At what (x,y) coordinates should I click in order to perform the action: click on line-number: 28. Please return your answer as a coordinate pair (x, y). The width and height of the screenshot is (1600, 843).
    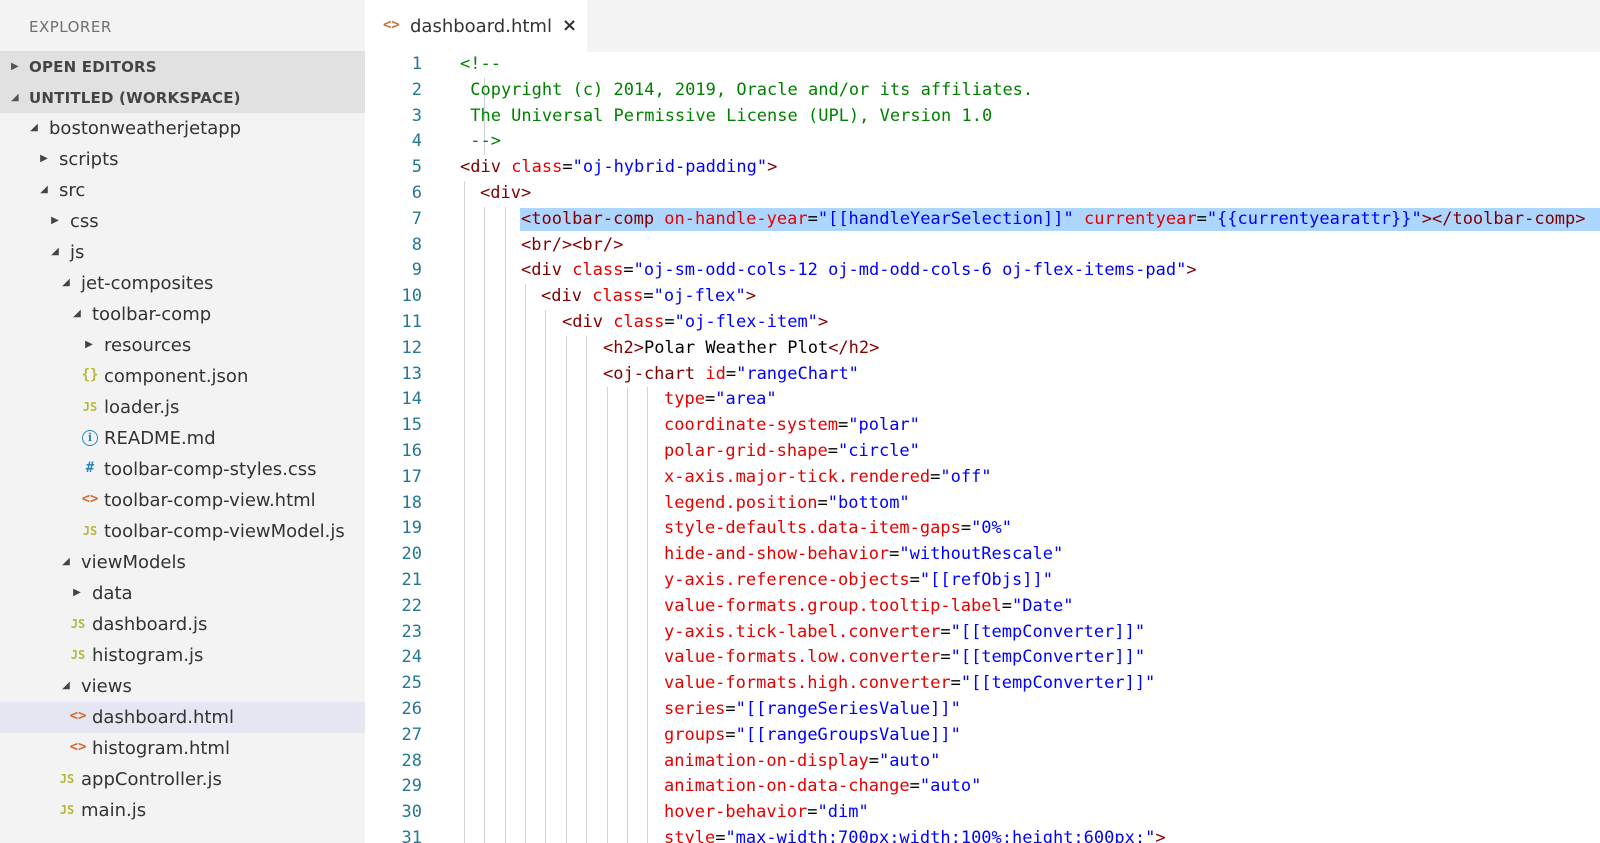
    Looking at the image, I should click on (411, 760).